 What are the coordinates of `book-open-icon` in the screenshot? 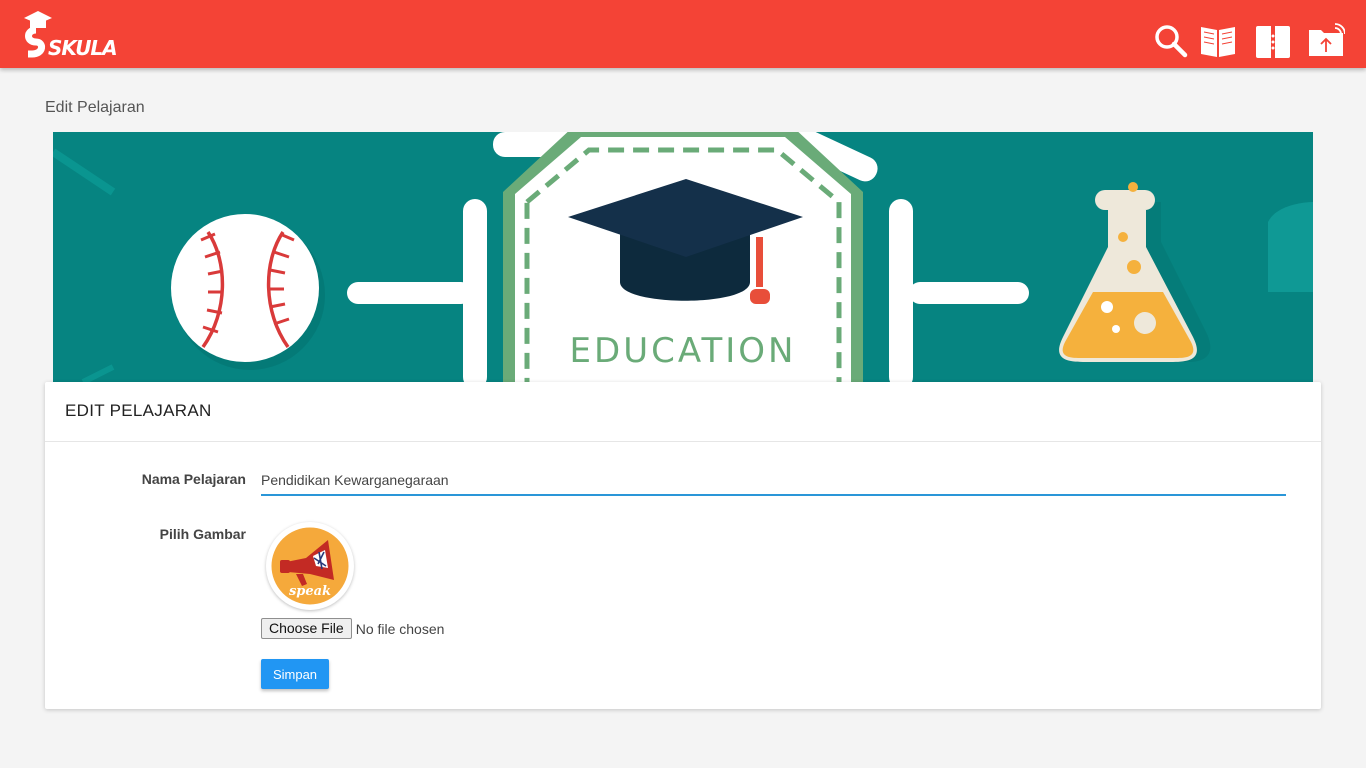 It's located at (1218, 41).